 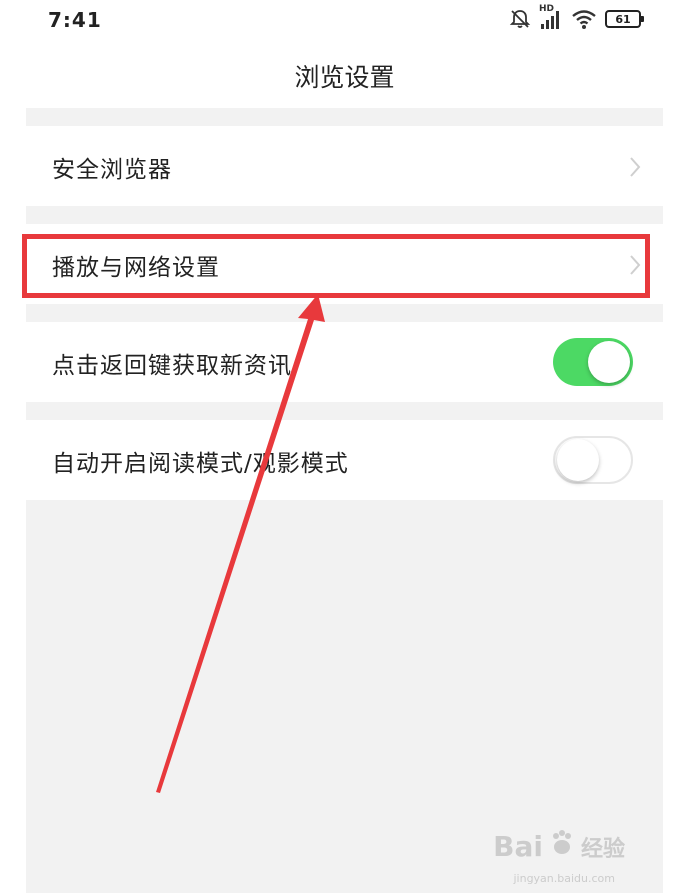 I want to click on reading-mode-toggle, so click(x=593, y=460).